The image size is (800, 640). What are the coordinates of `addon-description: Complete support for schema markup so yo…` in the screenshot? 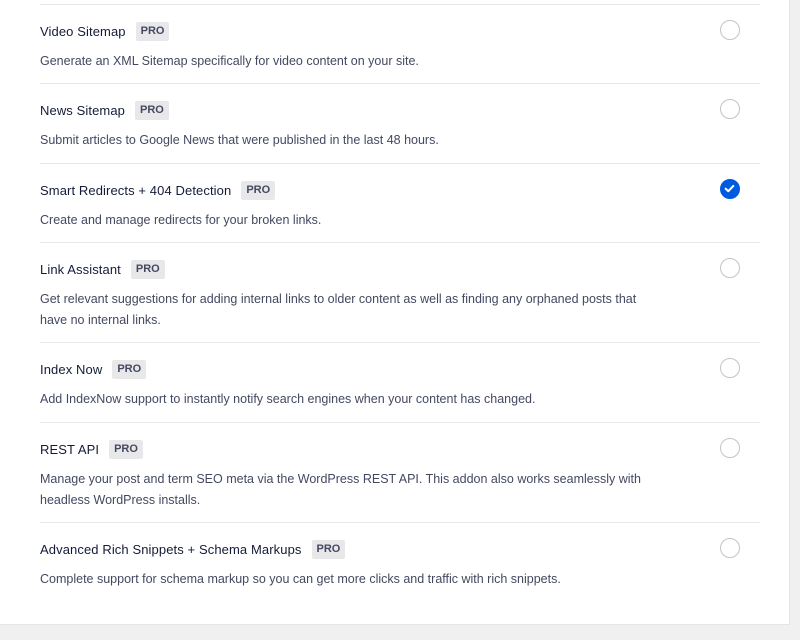 It's located at (300, 579).